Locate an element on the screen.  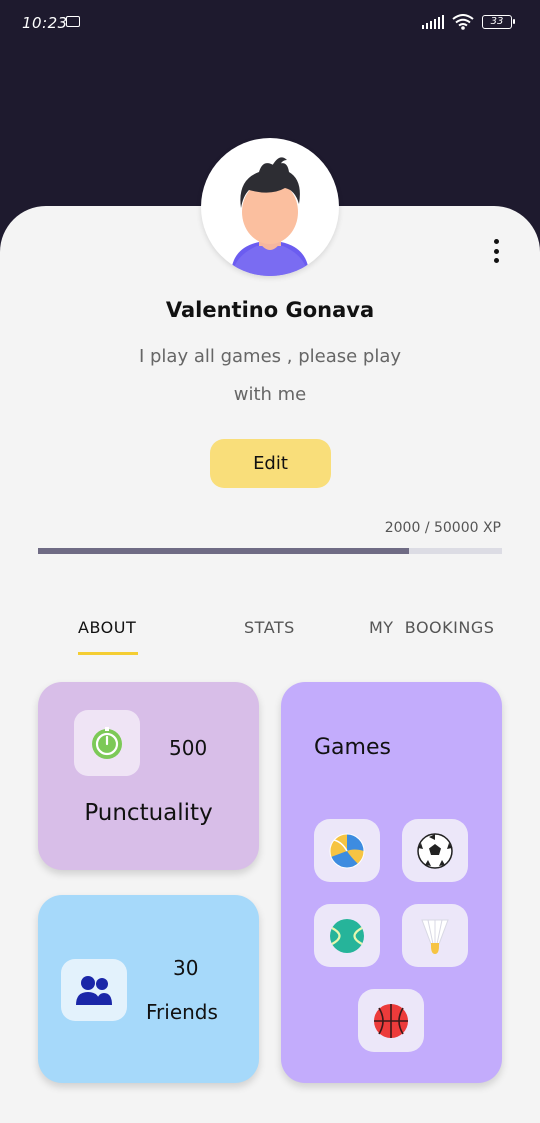
stopwatch-icon is located at coordinates (107, 743).